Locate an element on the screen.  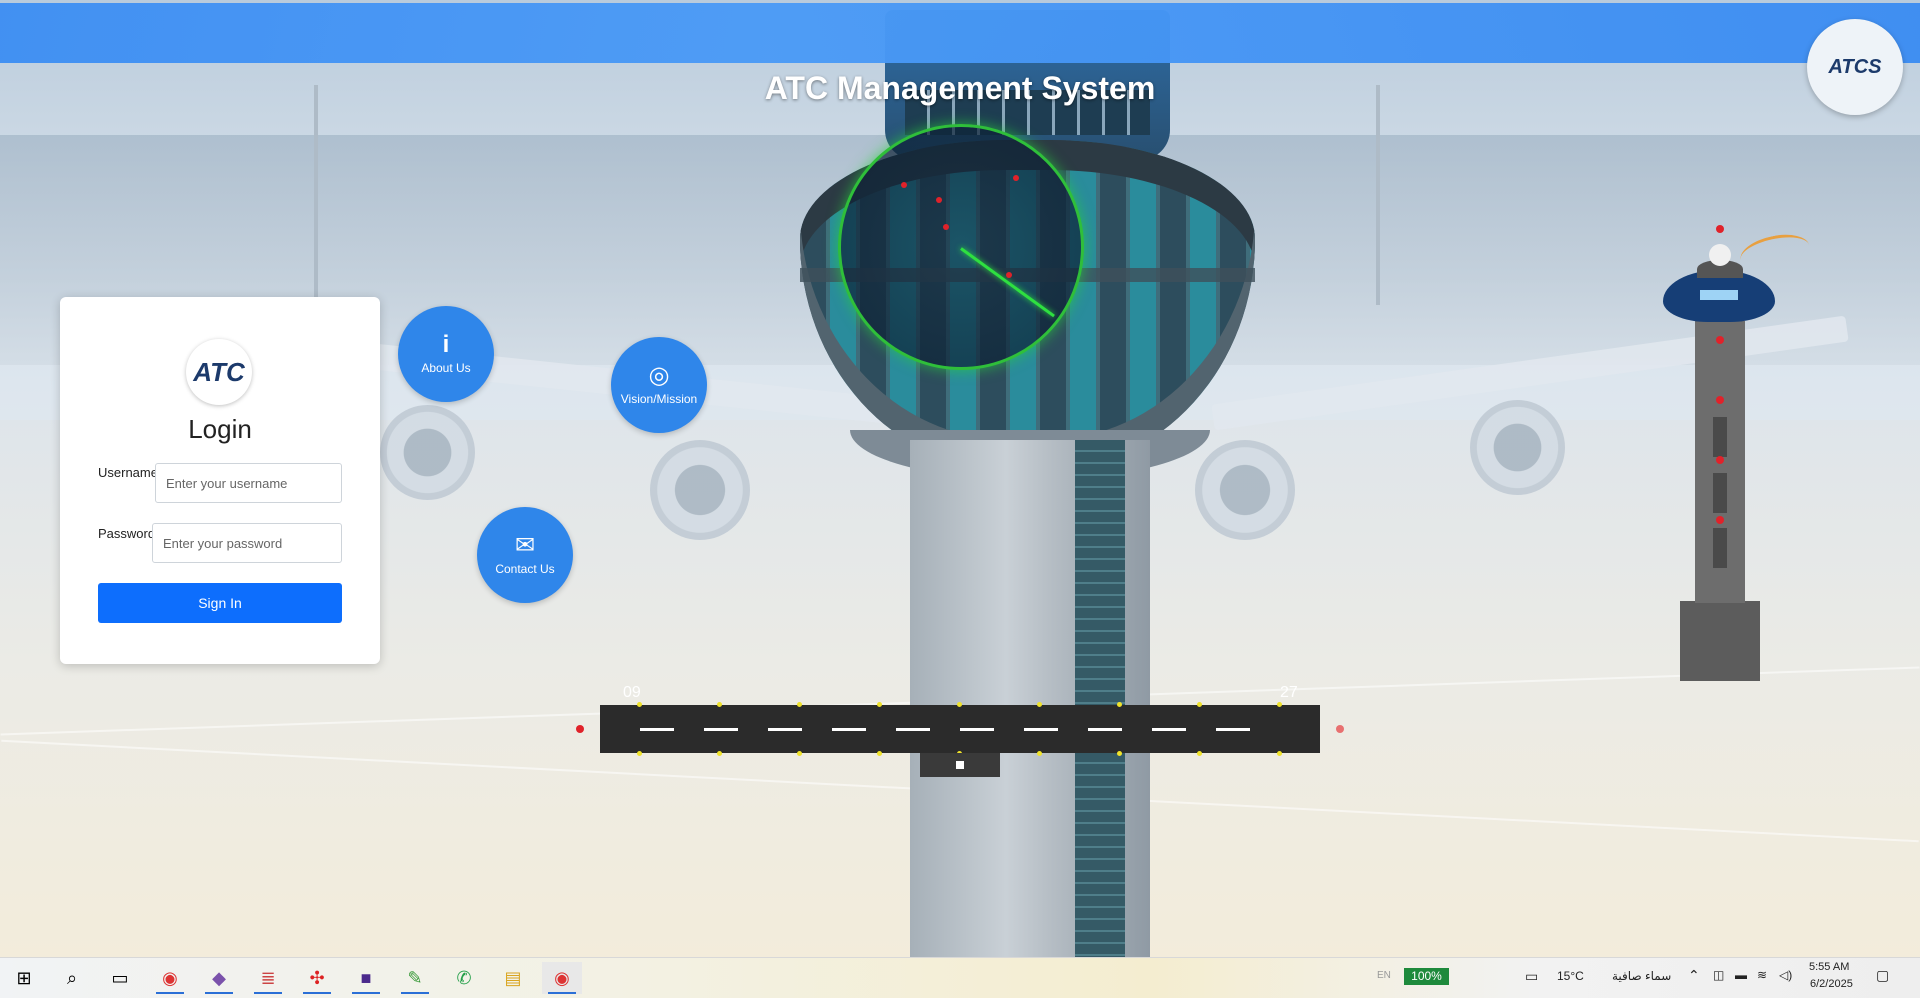
password-label: Password is located at coordinates (127, 533).